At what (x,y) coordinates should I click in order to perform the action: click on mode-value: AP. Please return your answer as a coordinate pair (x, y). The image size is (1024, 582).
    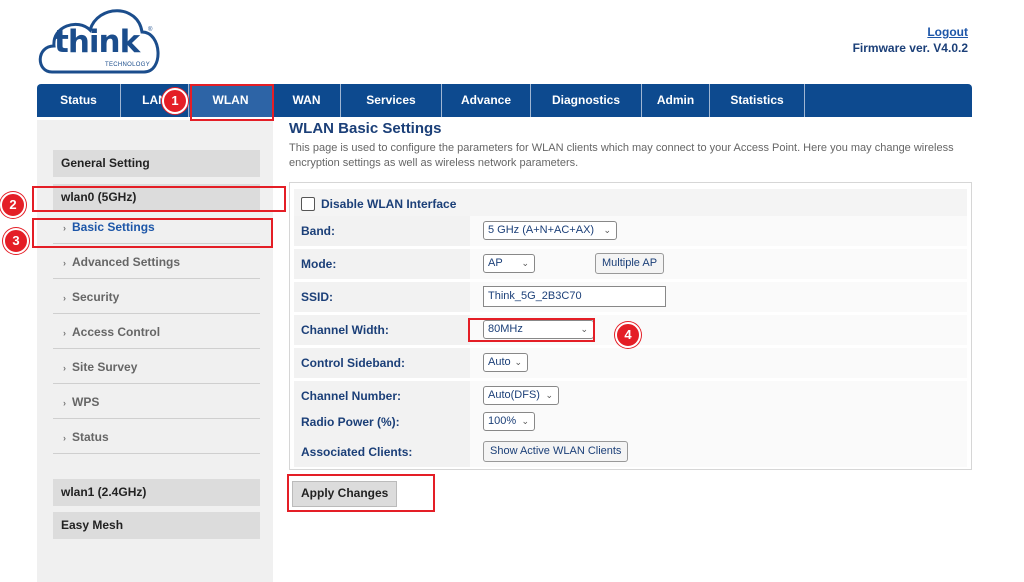
    Looking at the image, I should click on (495, 263).